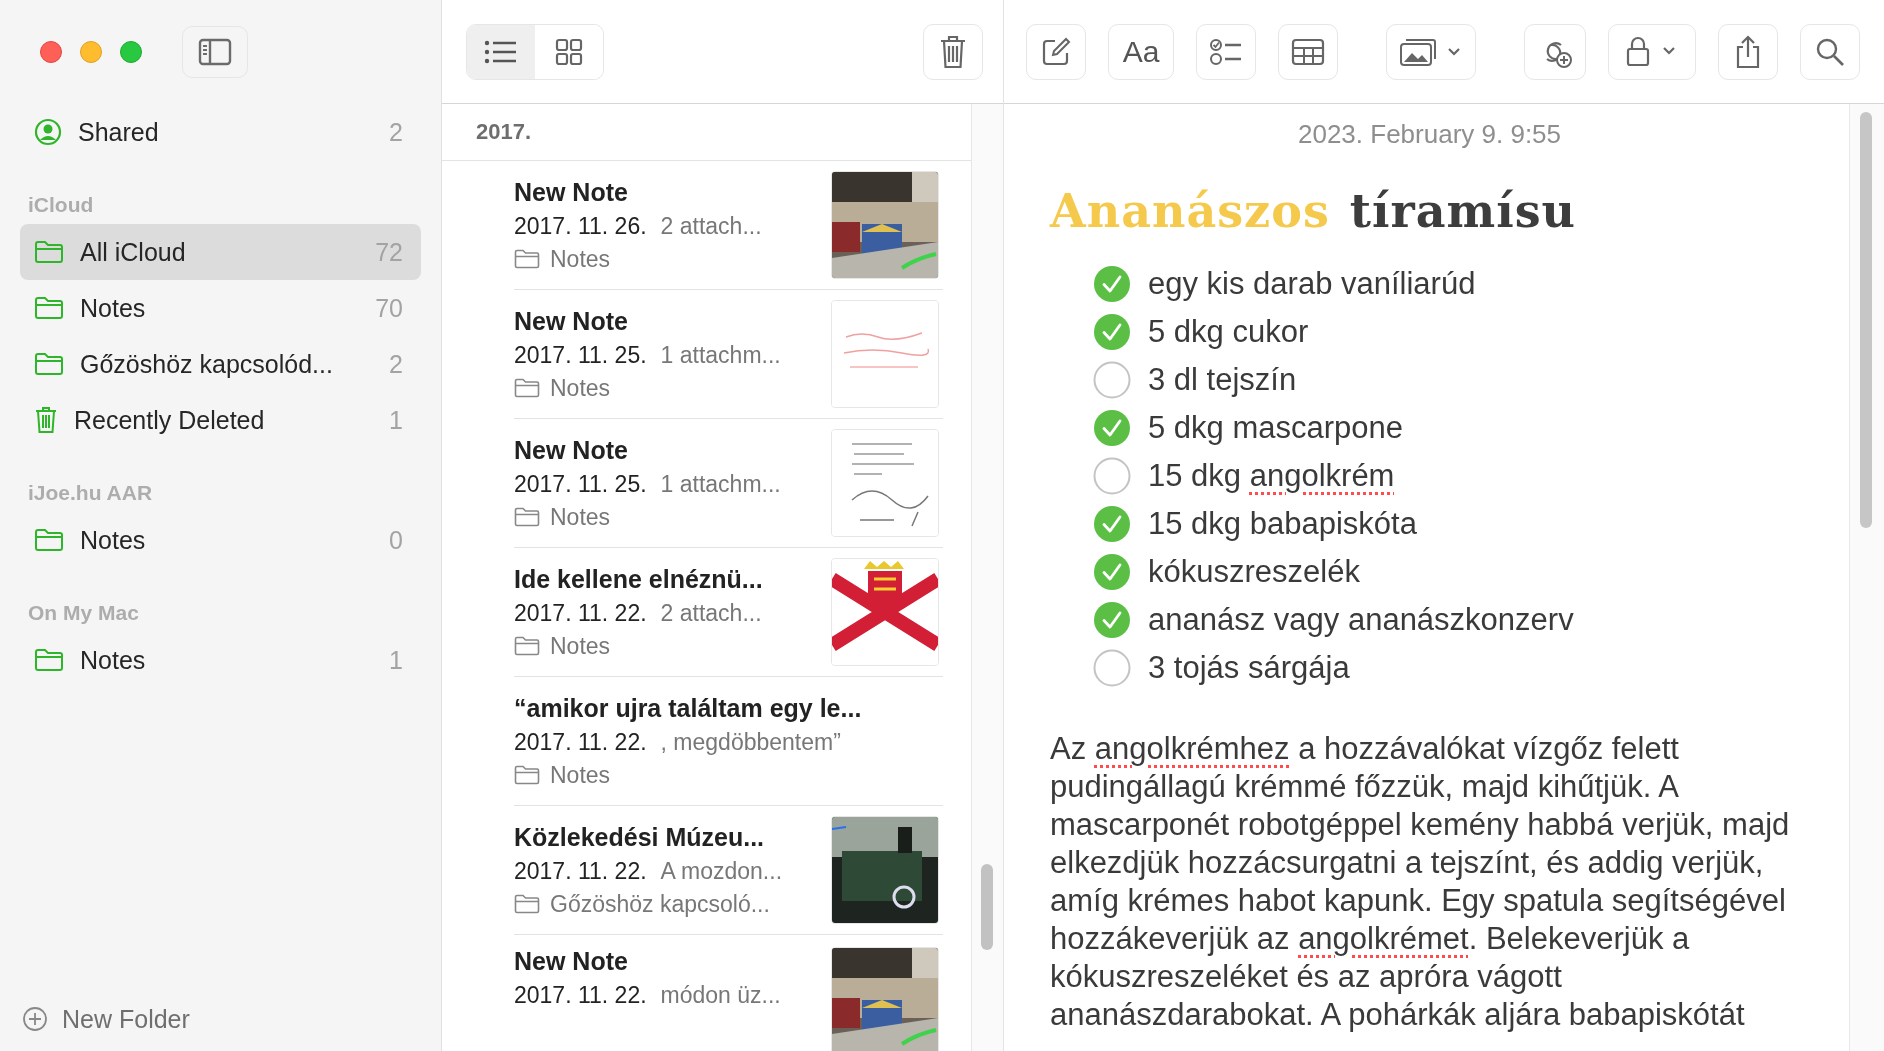 The height and width of the screenshot is (1051, 1884). Describe the element at coordinates (83, 613) in the screenshot. I see `section-header: On My Mac` at that location.